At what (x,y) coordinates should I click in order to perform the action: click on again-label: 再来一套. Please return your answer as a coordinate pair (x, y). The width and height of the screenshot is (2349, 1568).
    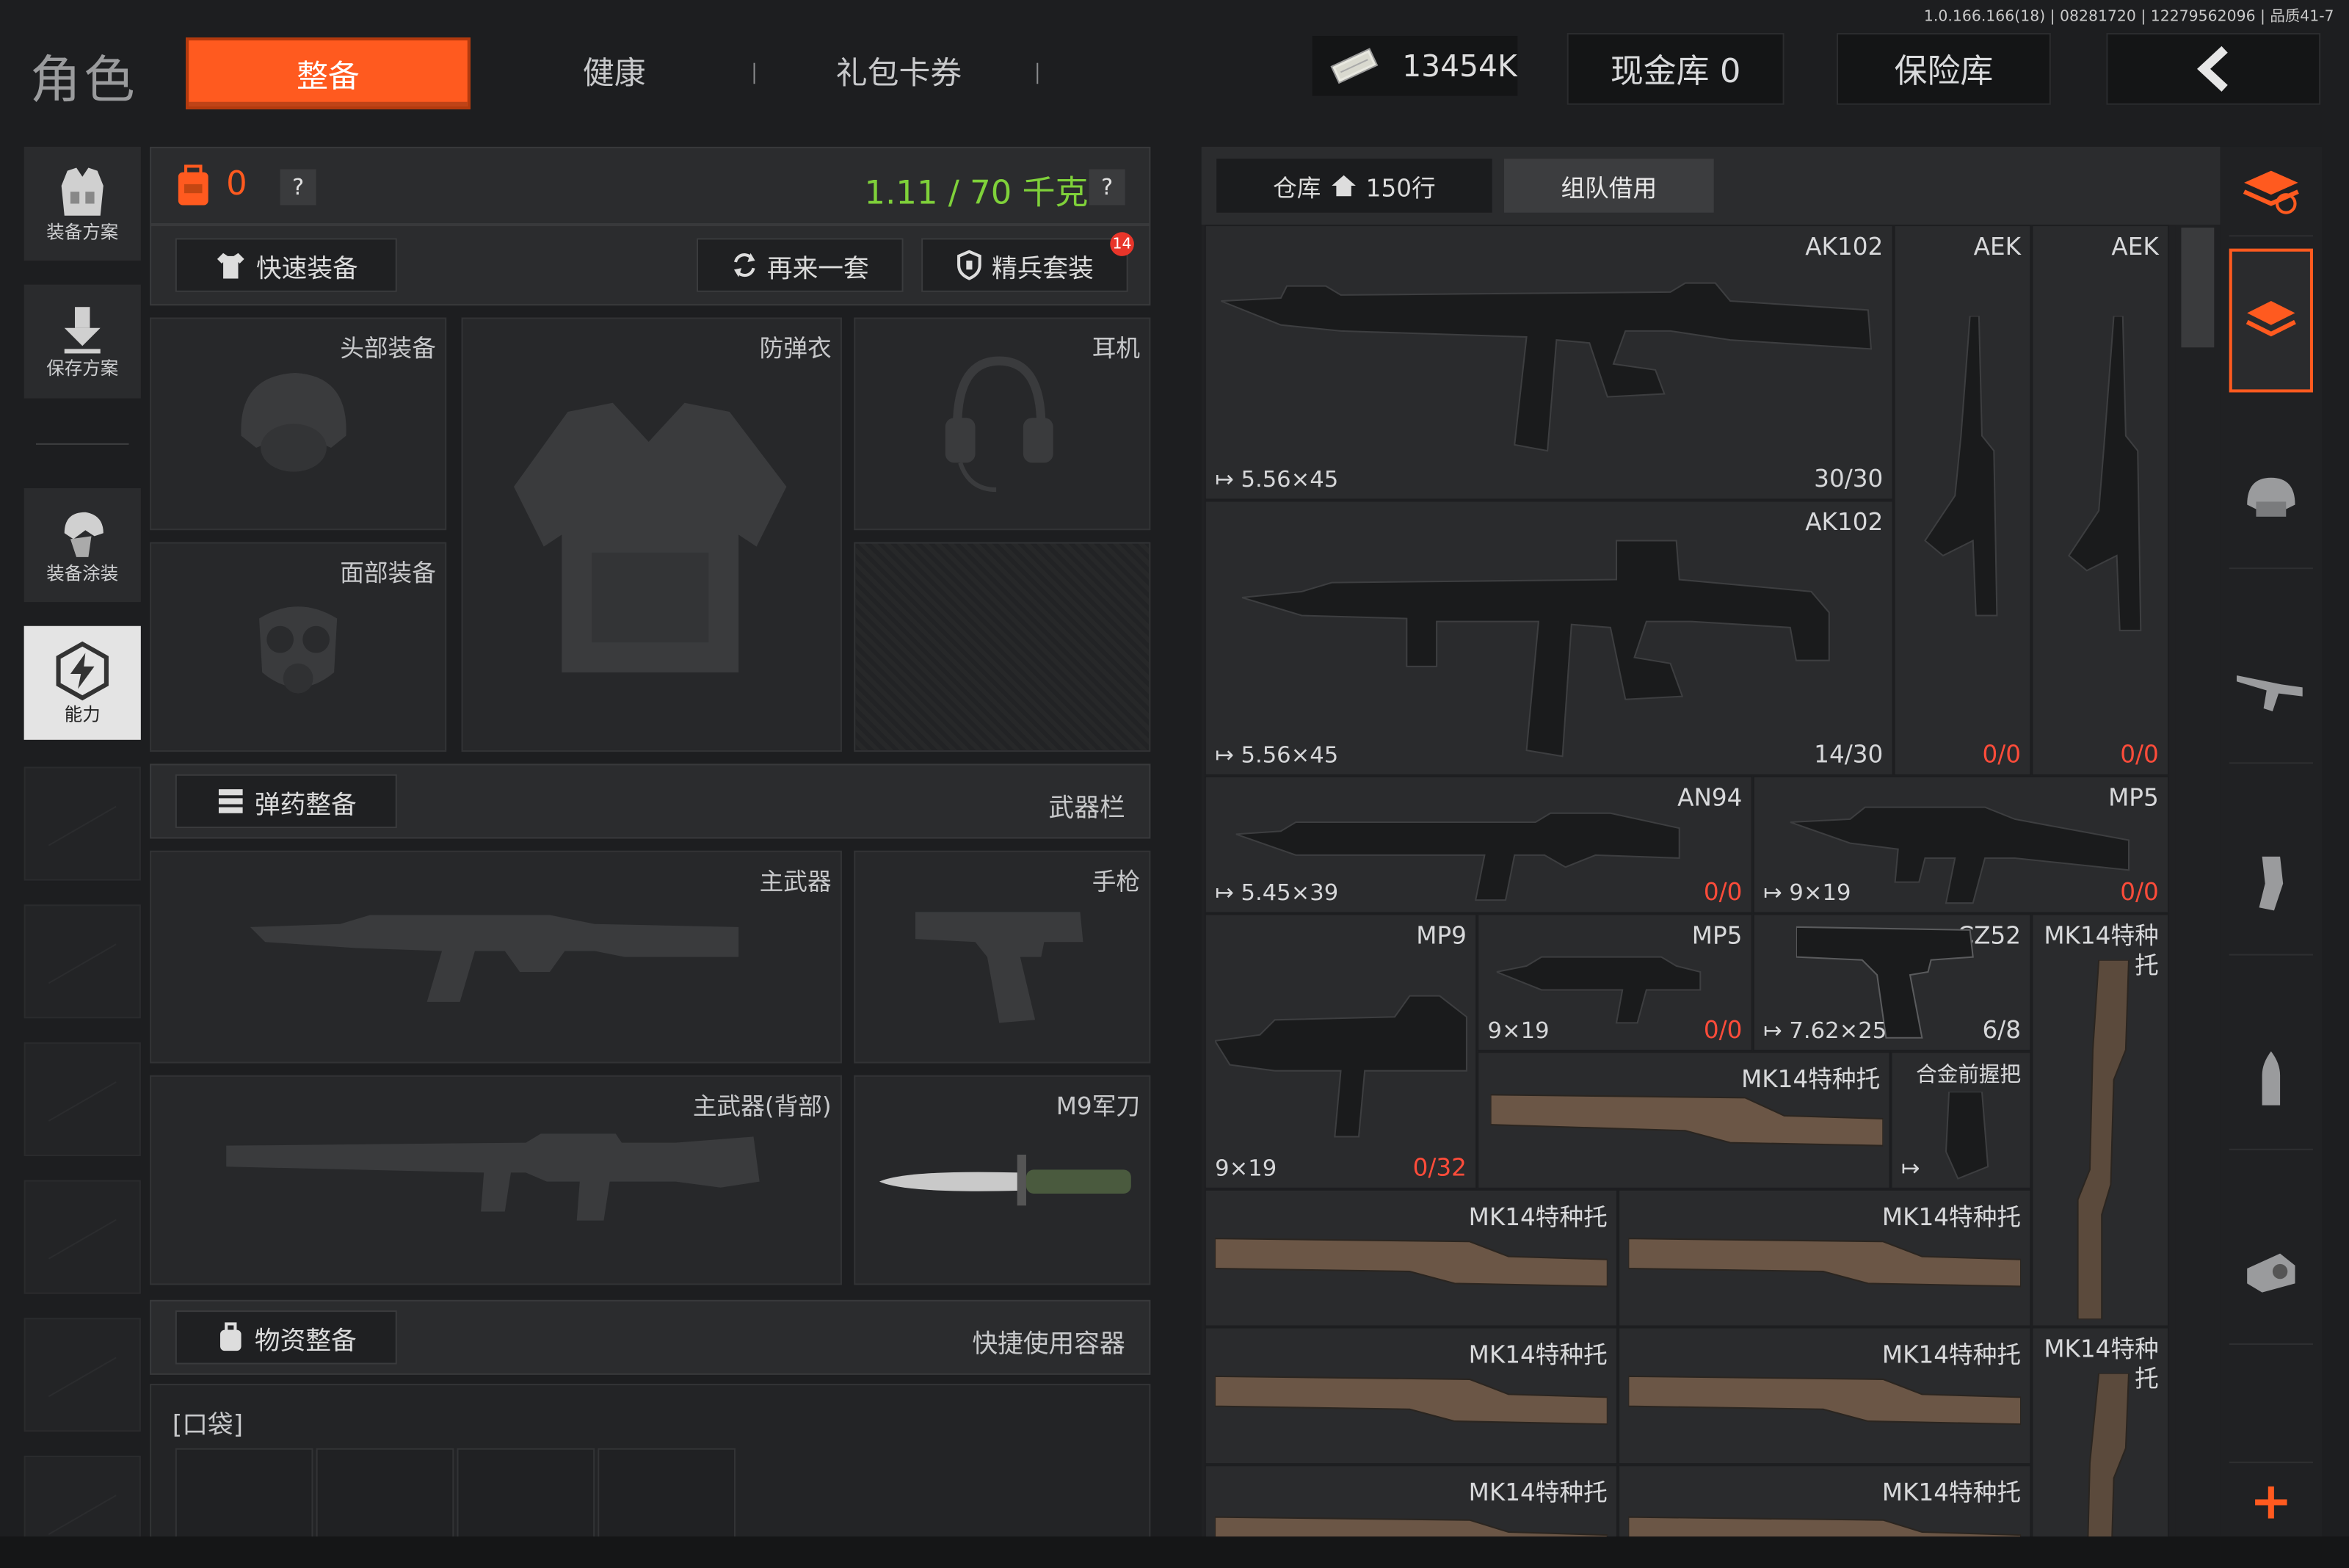
    Looking at the image, I should click on (817, 268).